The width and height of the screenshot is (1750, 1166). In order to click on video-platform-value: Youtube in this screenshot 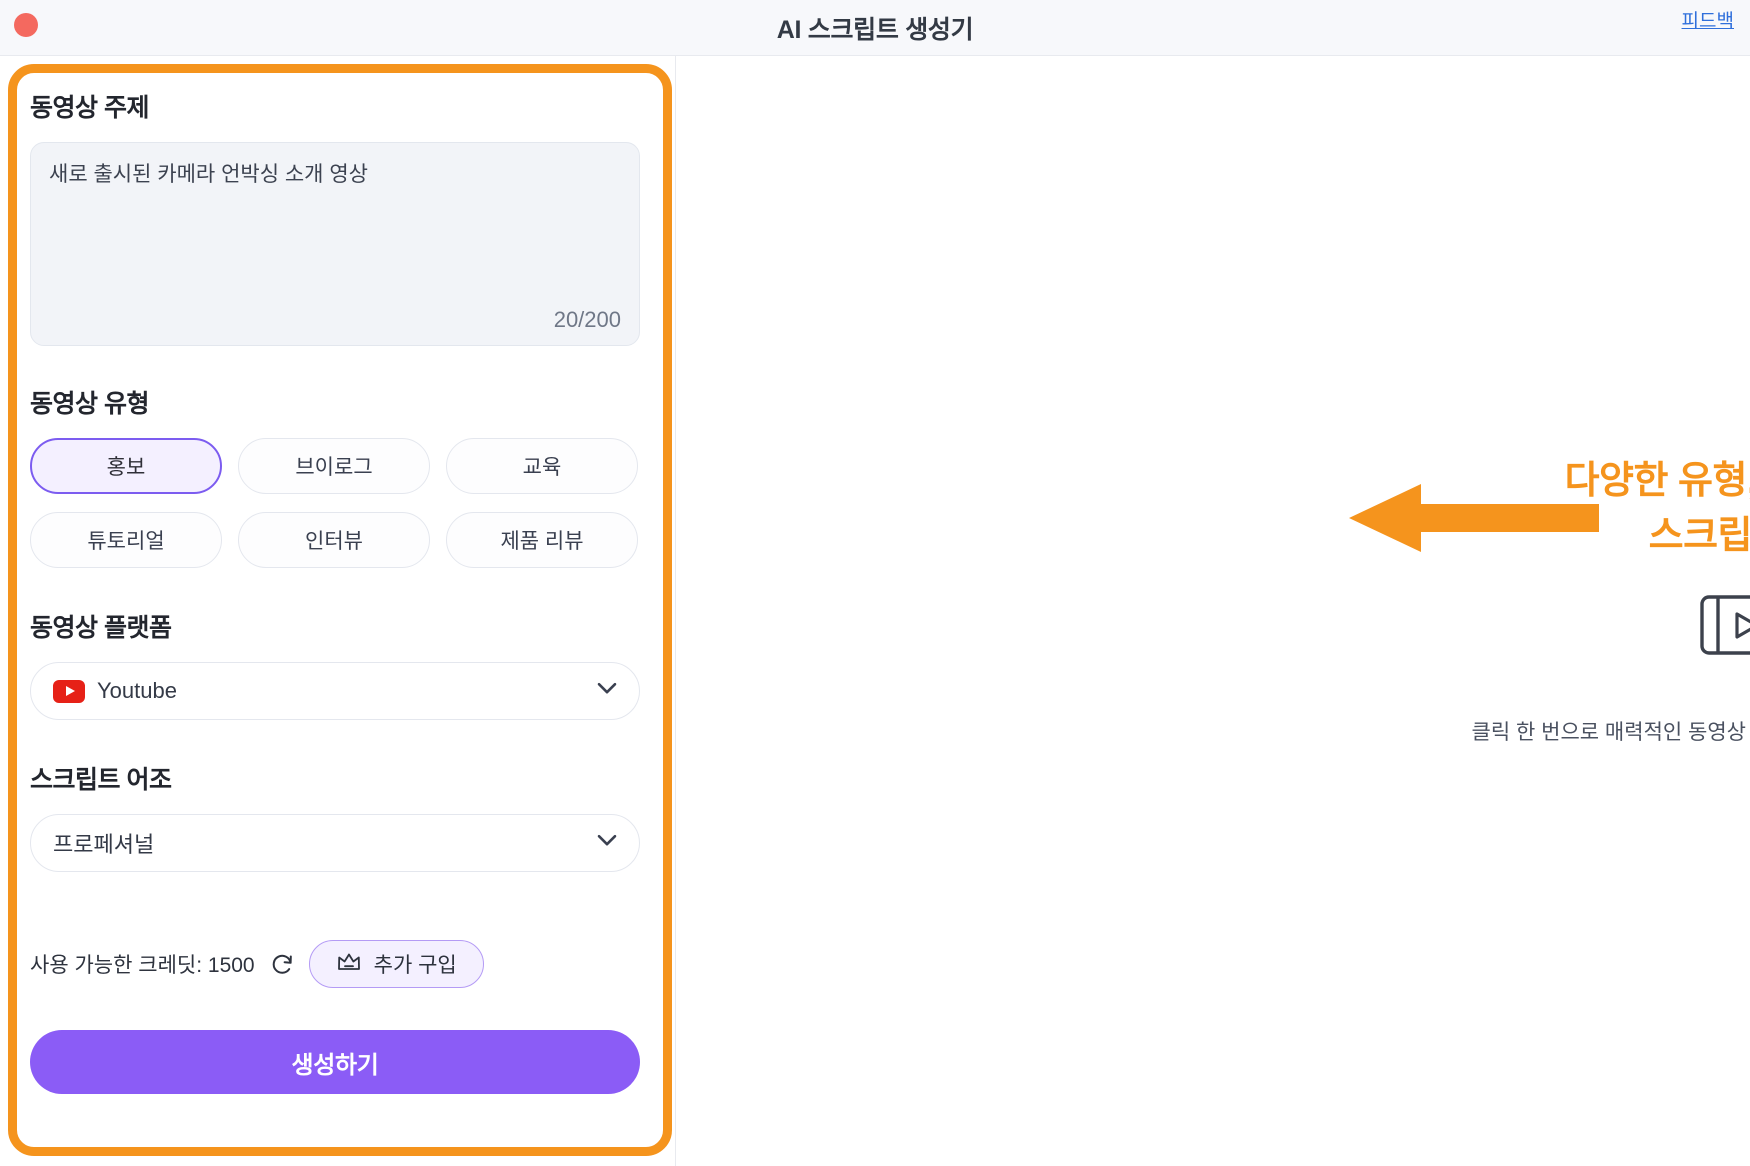, I will do `click(137, 690)`.